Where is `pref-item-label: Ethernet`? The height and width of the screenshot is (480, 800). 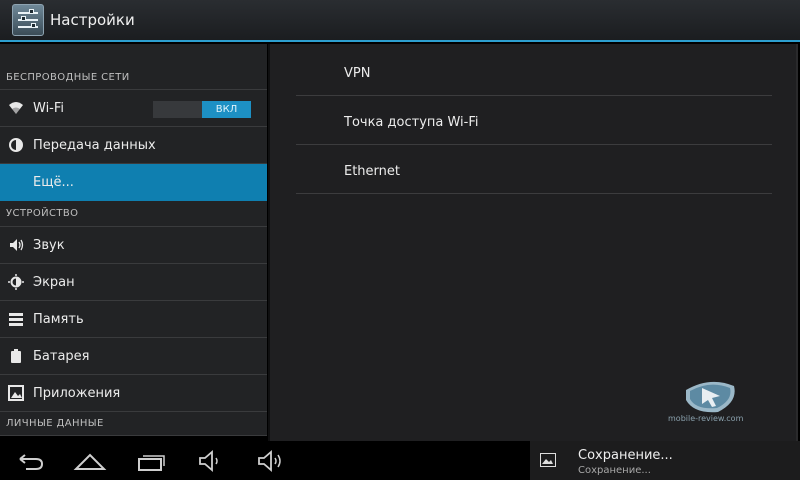
pref-item-label: Ethernet is located at coordinates (372, 171).